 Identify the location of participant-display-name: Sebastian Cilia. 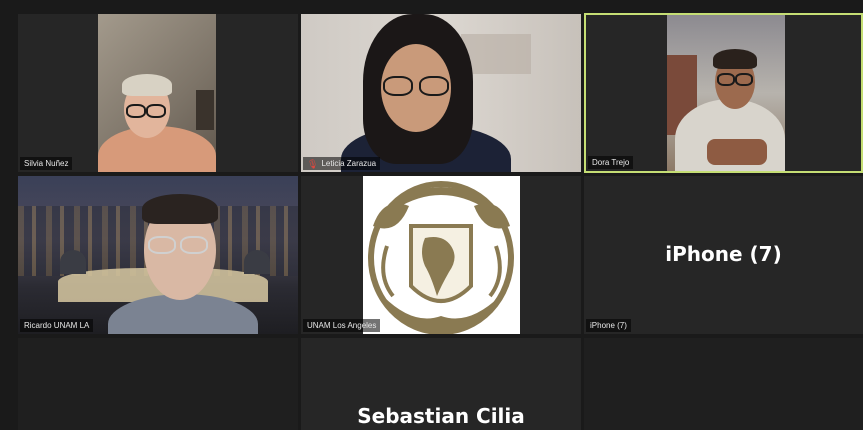
(441, 416).